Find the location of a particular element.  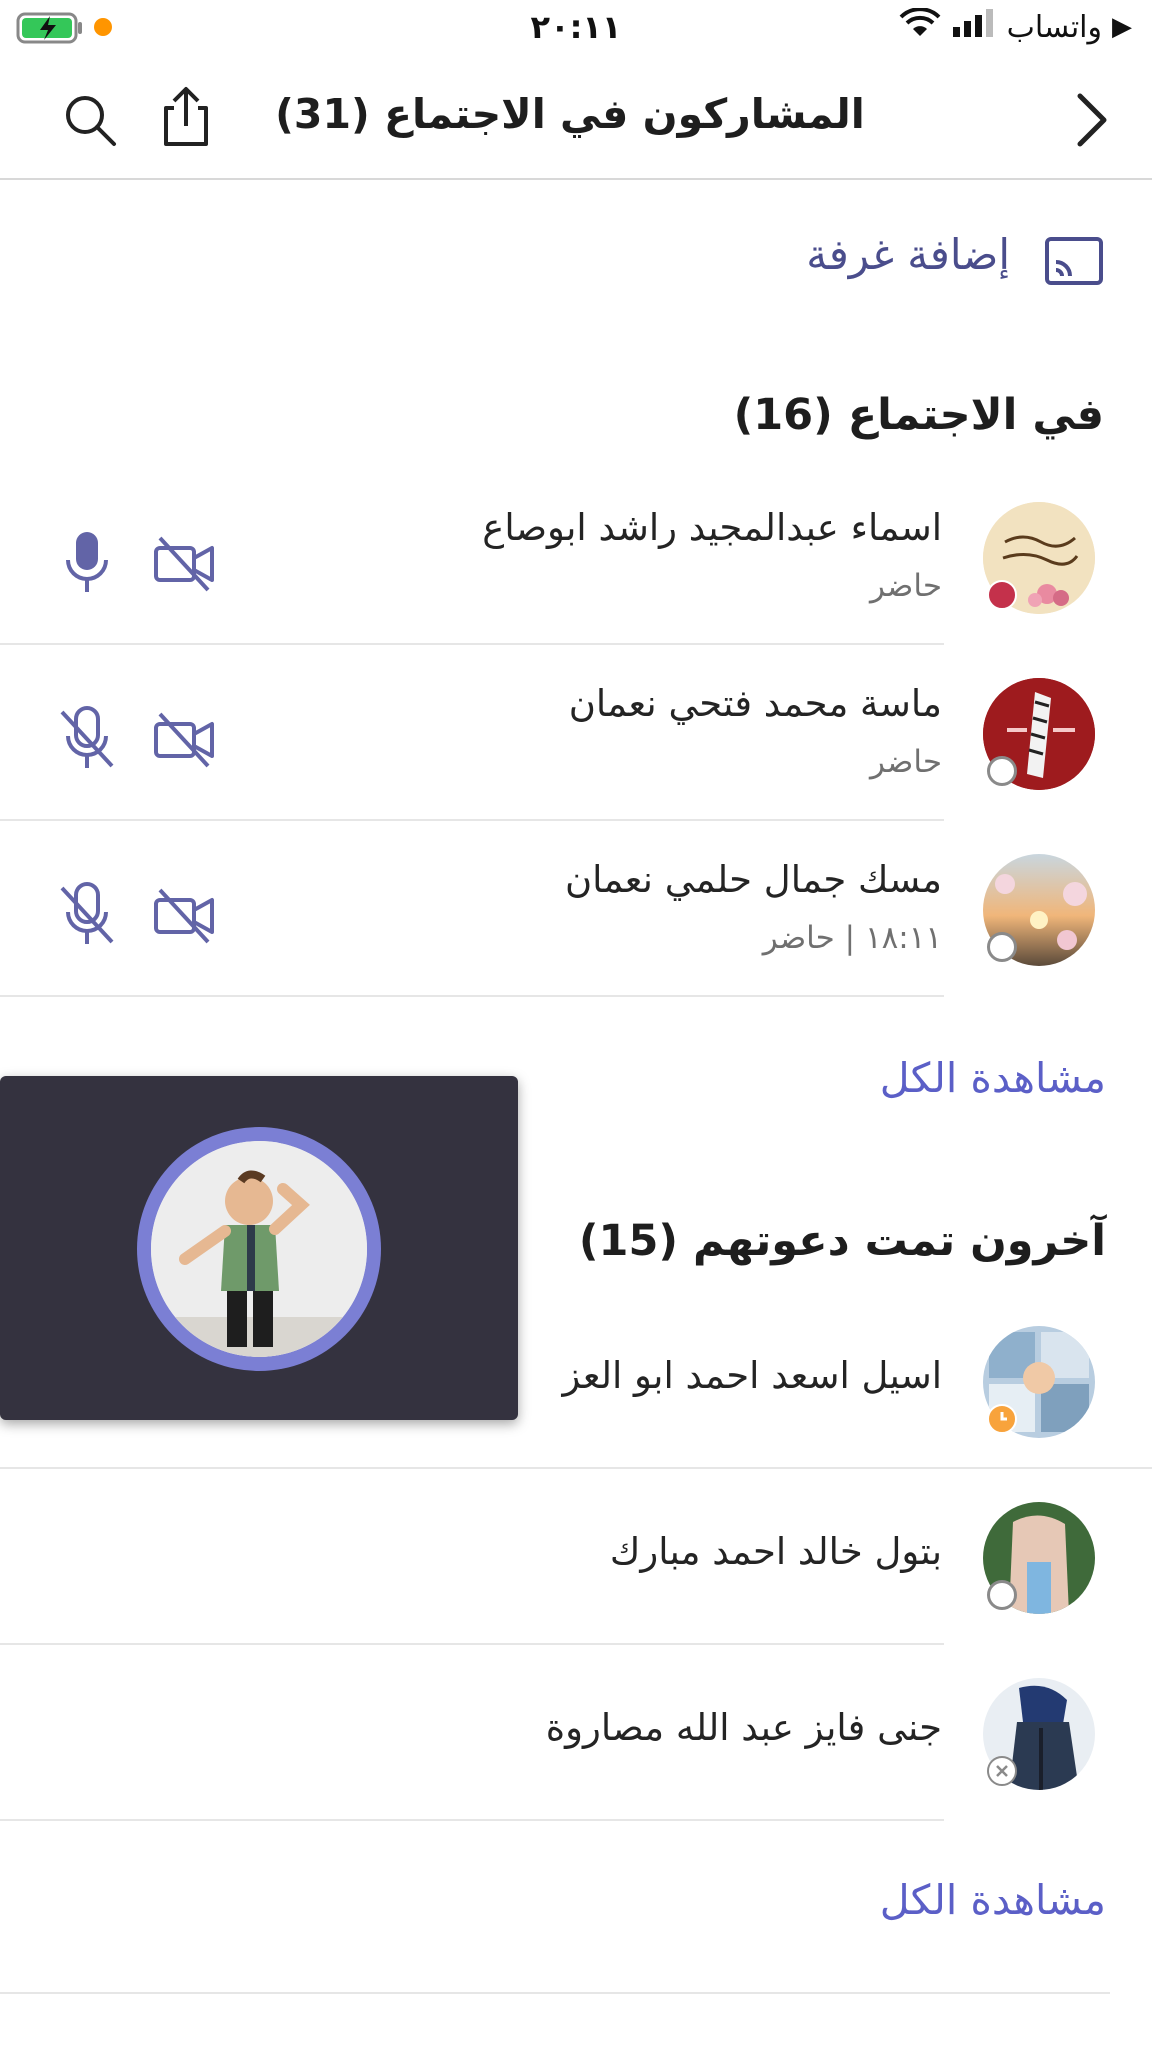

see-all-in-meeting-link: مشاهدة الكل is located at coordinates (993, 1078).